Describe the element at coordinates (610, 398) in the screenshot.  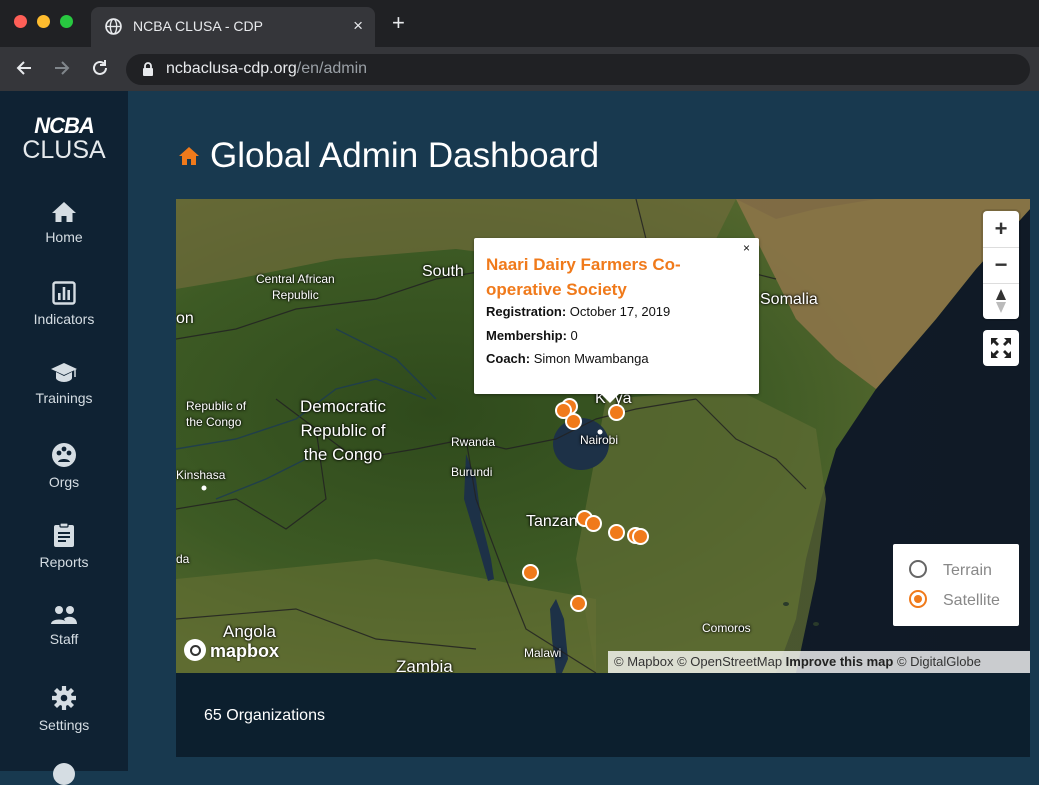
I see `popup-tip` at that location.